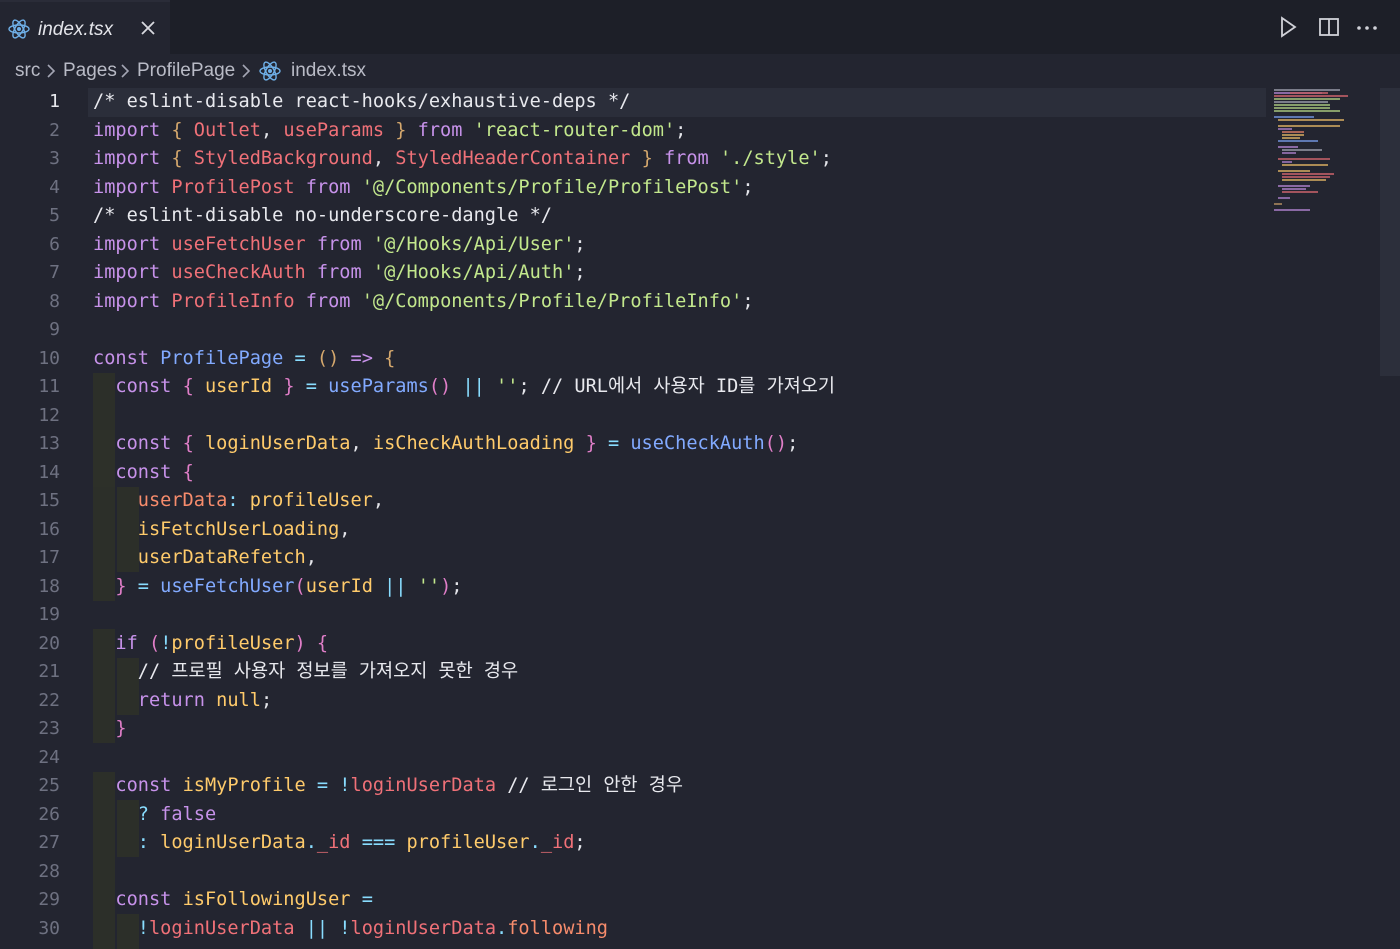 Image resolution: width=1400 pixels, height=949 pixels. What do you see at coordinates (85, 27) in the screenshot?
I see `editor-tab: index.tsx` at bounding box center [85, 27].